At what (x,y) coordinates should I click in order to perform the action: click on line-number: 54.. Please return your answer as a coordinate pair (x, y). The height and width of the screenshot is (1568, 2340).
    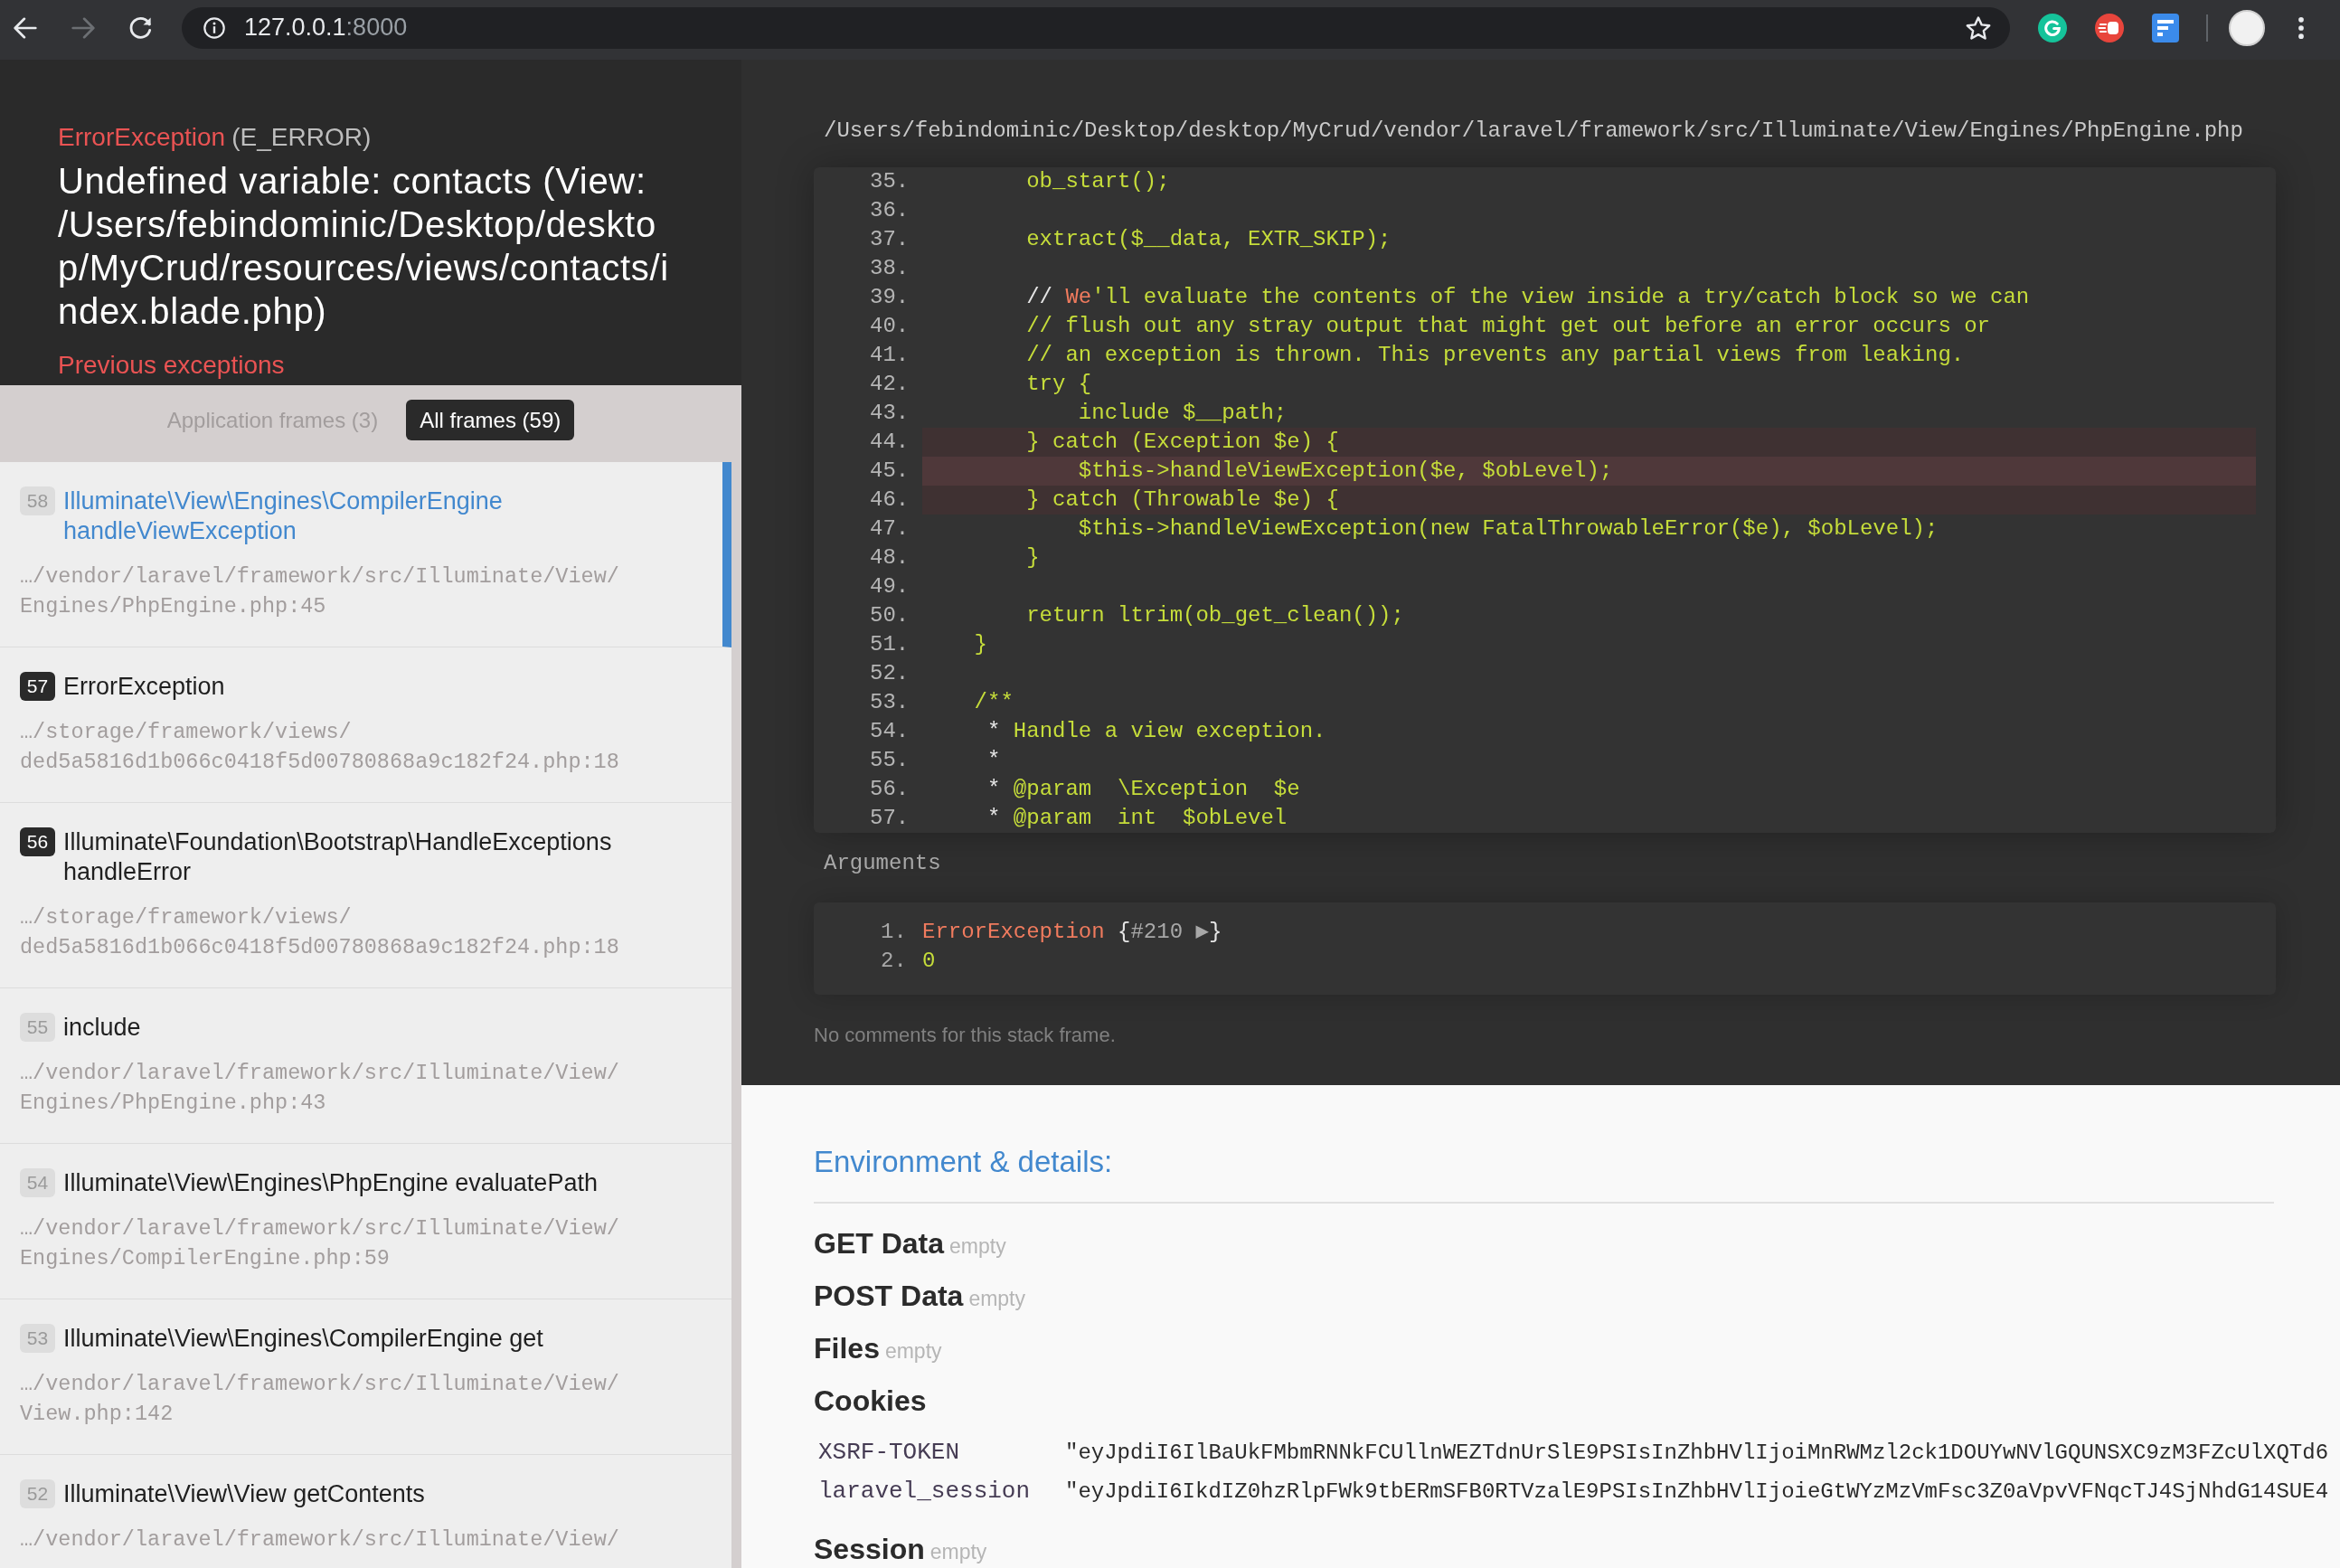
    Looking at the image, I should click on (890, 731).